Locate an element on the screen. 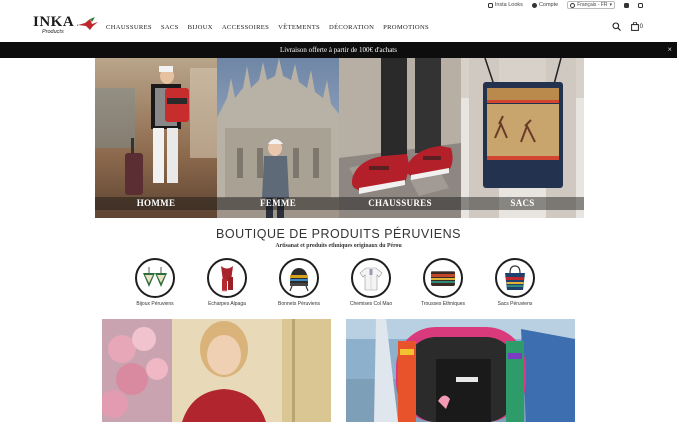  nav-item-accessoires: ACCESSOIRES is located at coordinates (245, 27).